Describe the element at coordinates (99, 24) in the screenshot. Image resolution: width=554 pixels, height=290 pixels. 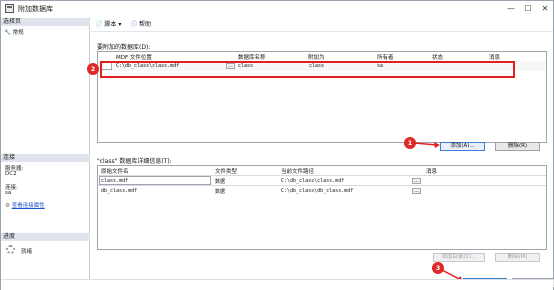
I see `script-icon: 📄` at that location.